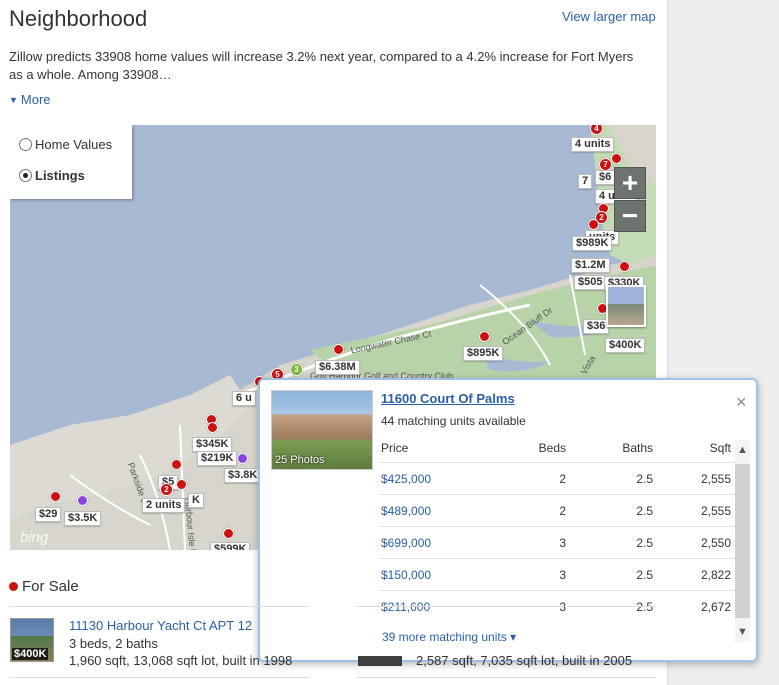  I want to click on for-sale-heading: For Sale, so click(50, 586).